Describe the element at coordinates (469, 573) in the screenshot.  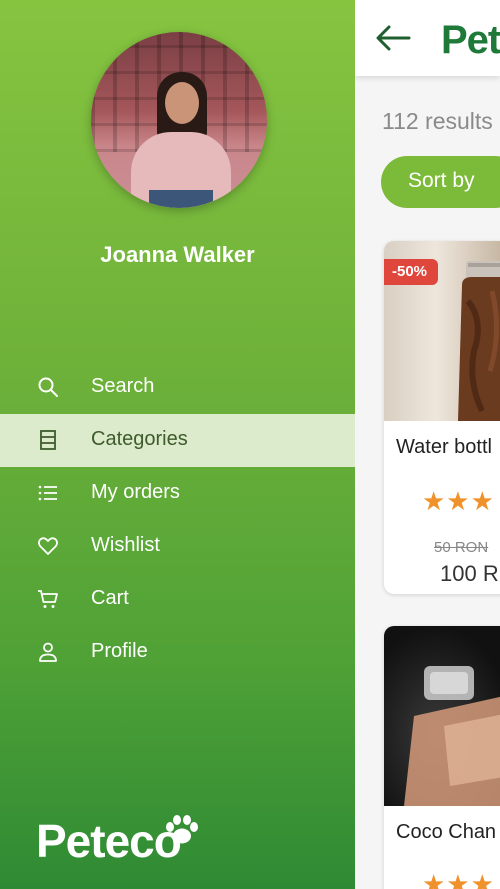
I see `new-price: 100 R` at that location.